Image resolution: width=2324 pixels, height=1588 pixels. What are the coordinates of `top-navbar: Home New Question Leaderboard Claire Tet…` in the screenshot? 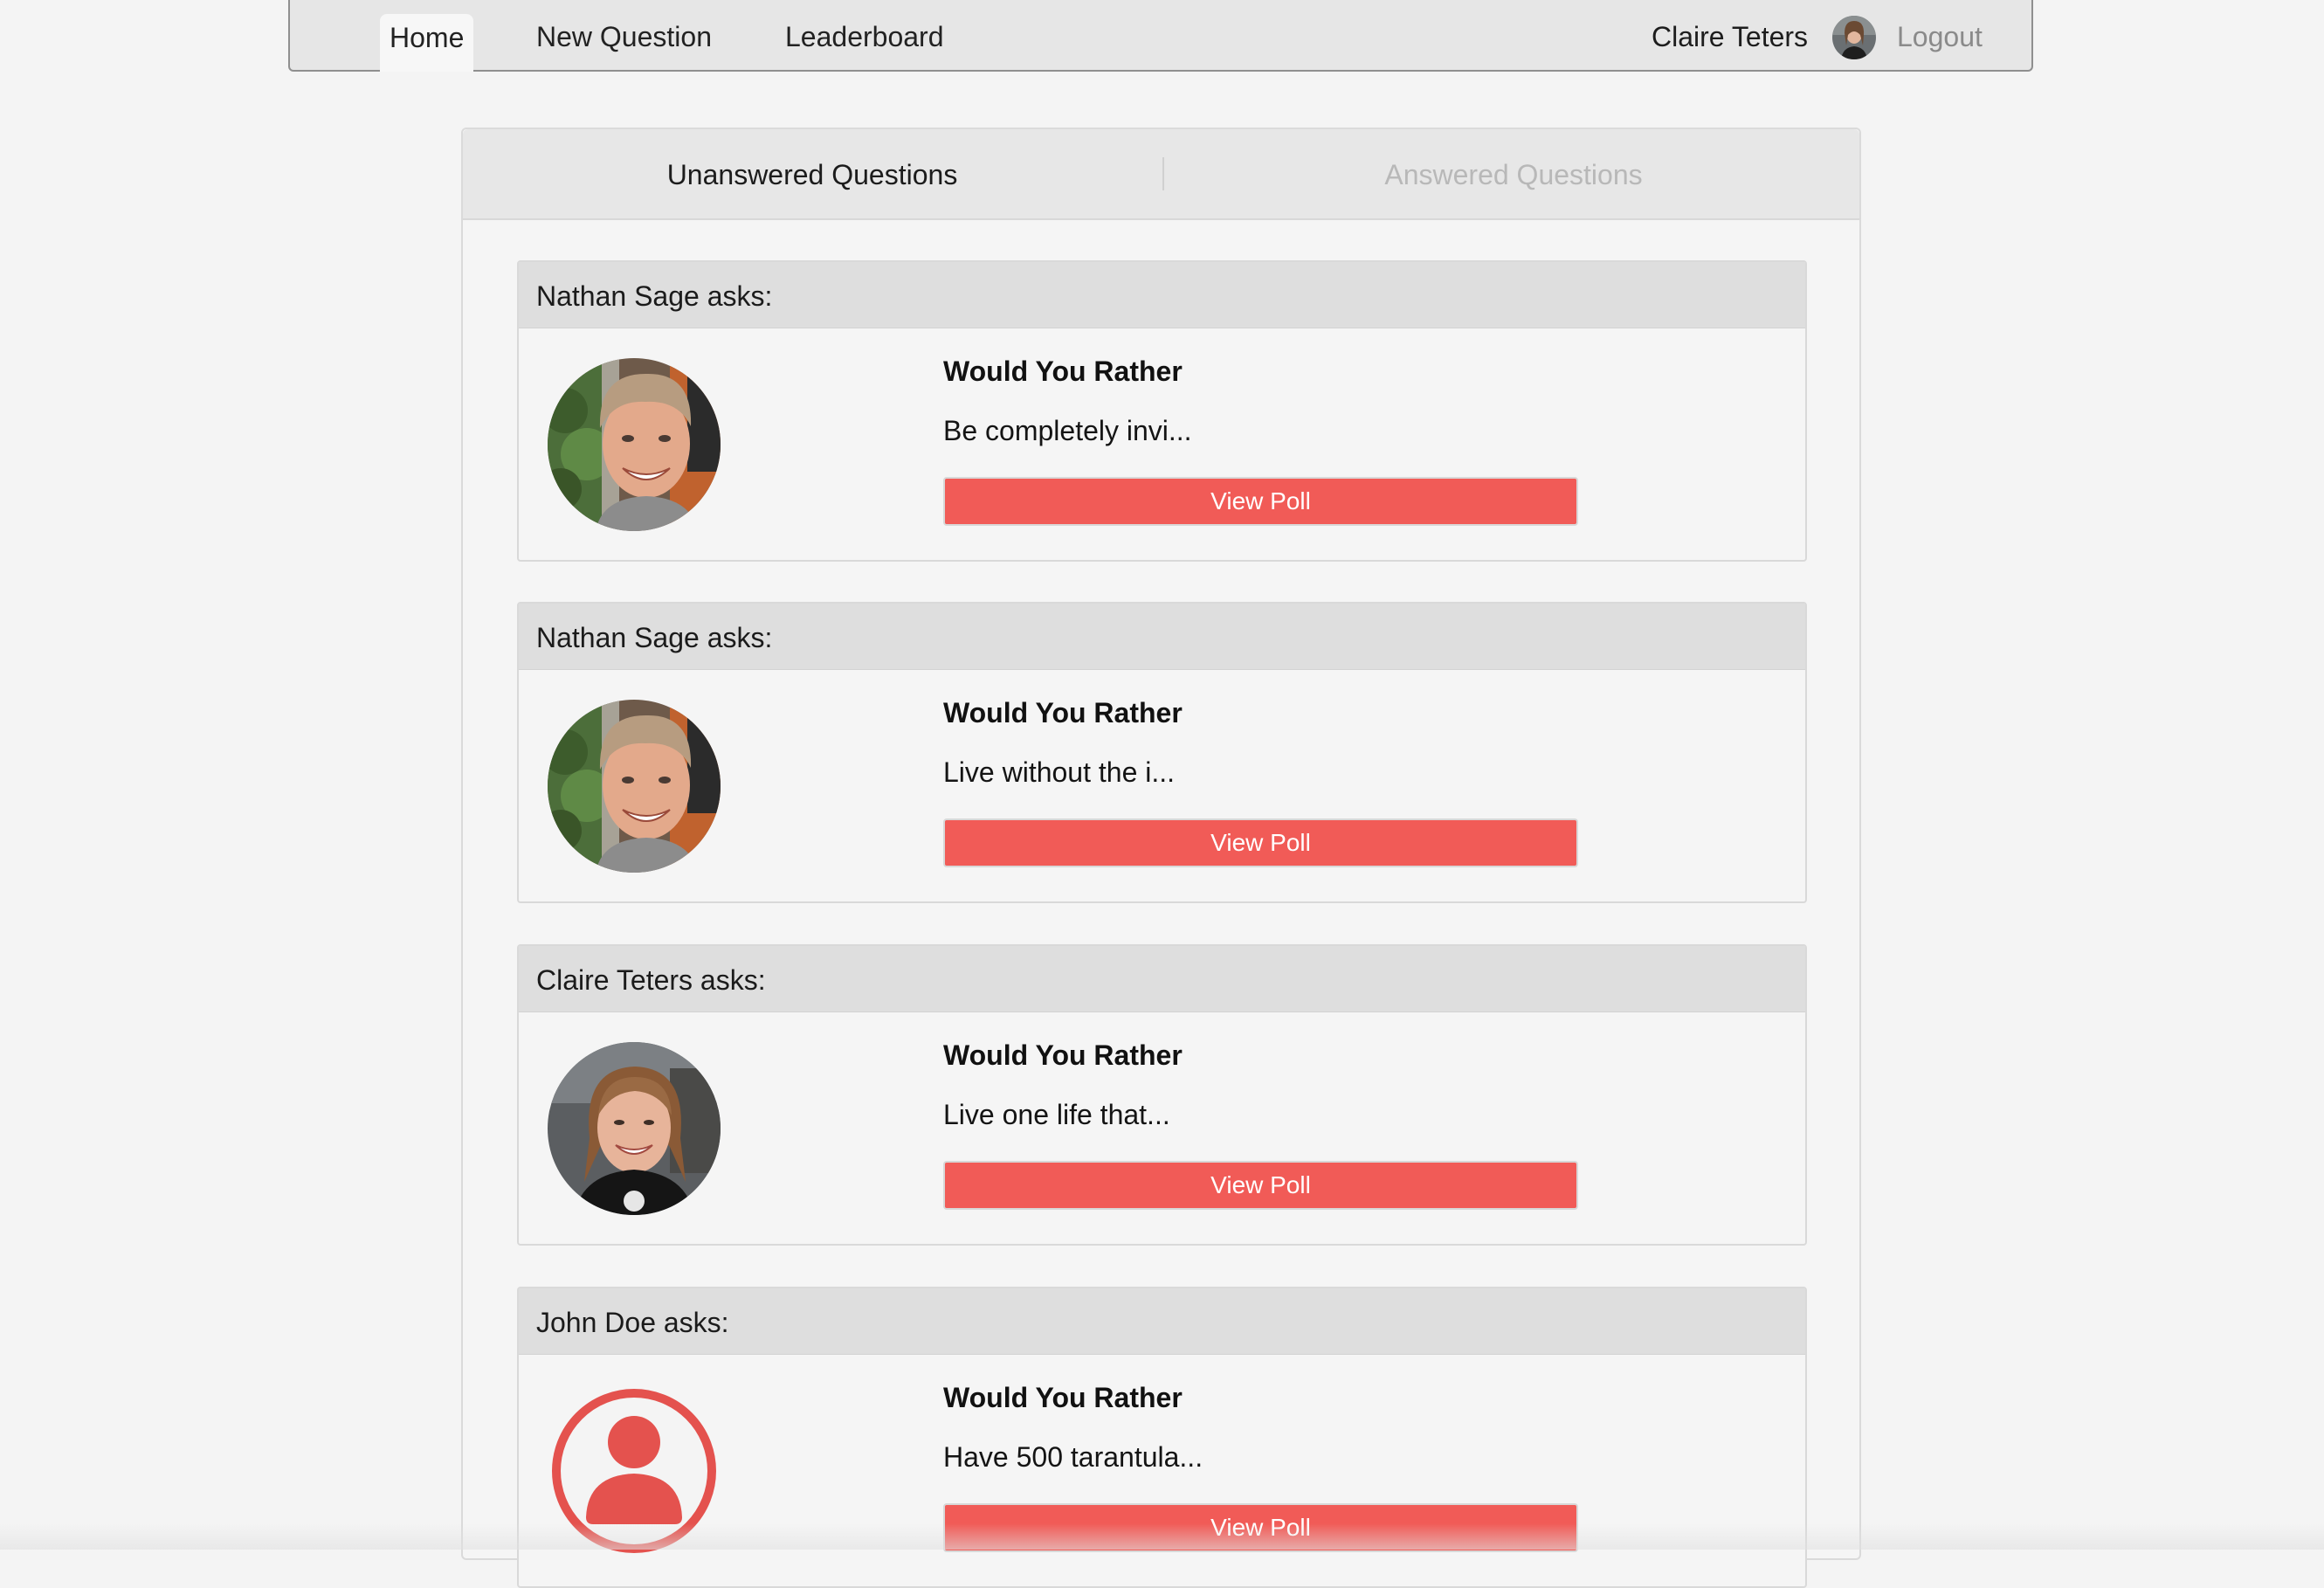 It's located at (1160, 36).